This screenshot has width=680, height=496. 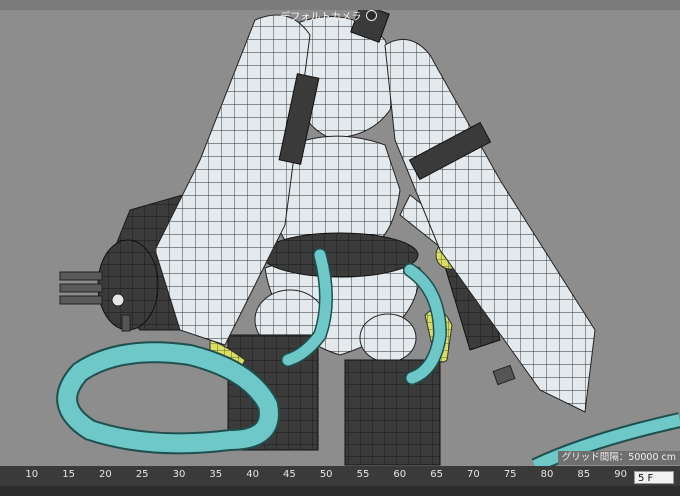 What do you see at coordinates (400, 474) in the screenshot?
I see `timeline-tick-label: 60` at bounding box center [400, 474].